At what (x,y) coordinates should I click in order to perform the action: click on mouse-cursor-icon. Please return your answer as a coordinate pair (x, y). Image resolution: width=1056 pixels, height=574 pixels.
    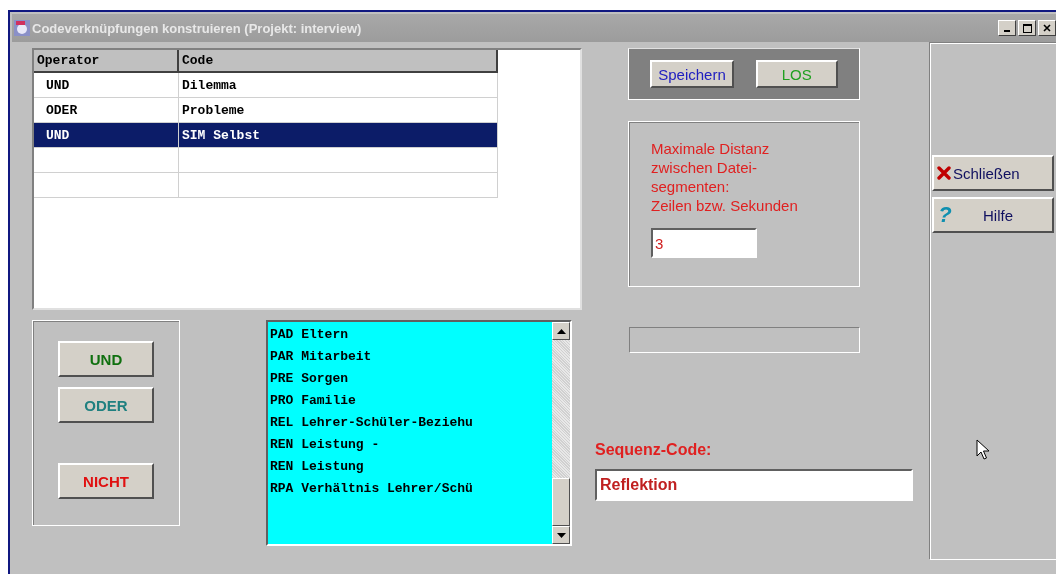
    Looking at the image, I should click on (983, 450).